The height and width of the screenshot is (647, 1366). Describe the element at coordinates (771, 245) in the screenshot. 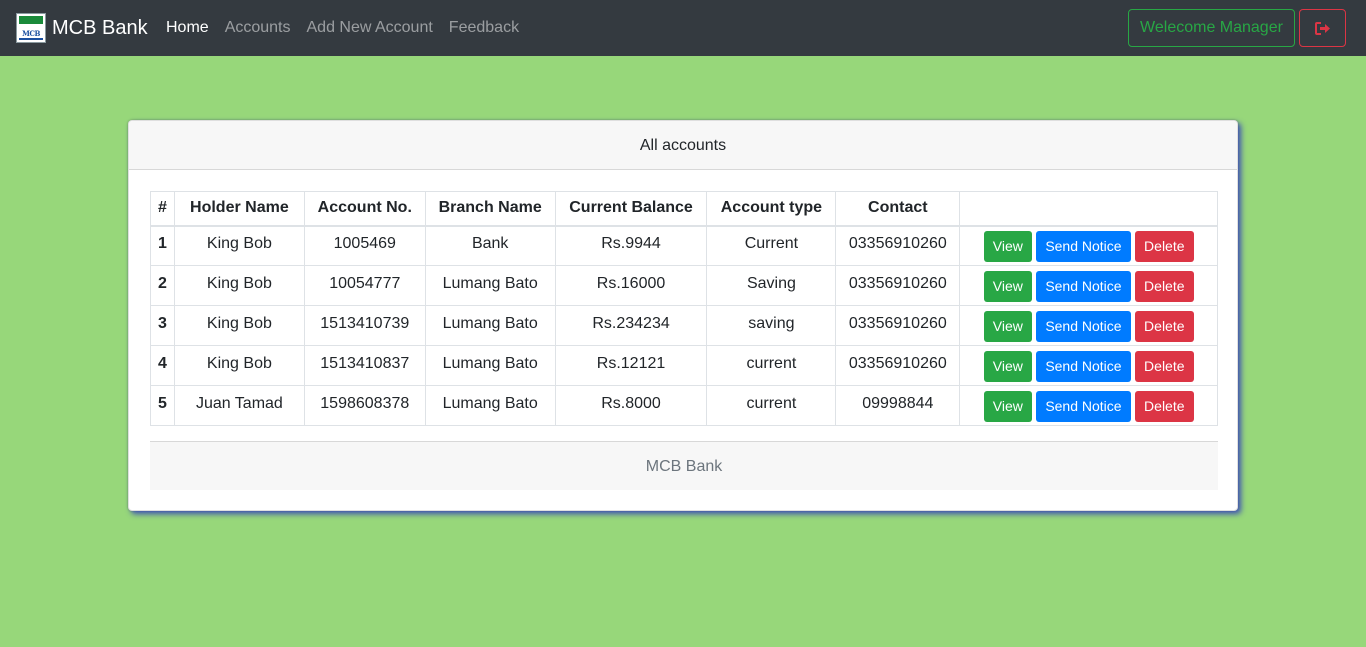

I see `account-type: Current` at that location.